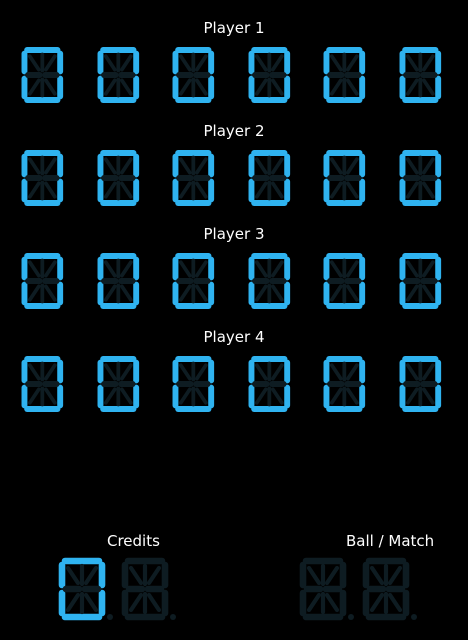 Image resolution: width=468 pixels, height=640 pixels. What do you see at coordinates (133, 541) in the screenshot?
I see `credits-label: Credits` at bounding box center [133, 541].